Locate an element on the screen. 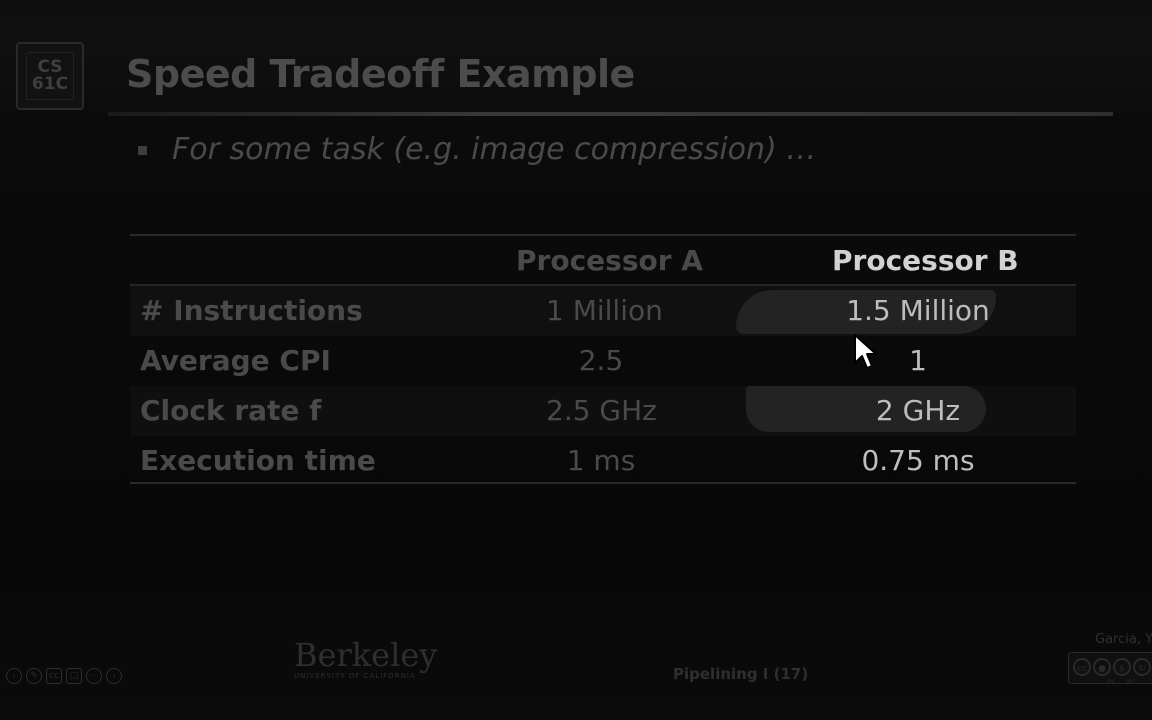 This screenshot has height=720, width=1152. title-divider is located at coordinates (610, 114).